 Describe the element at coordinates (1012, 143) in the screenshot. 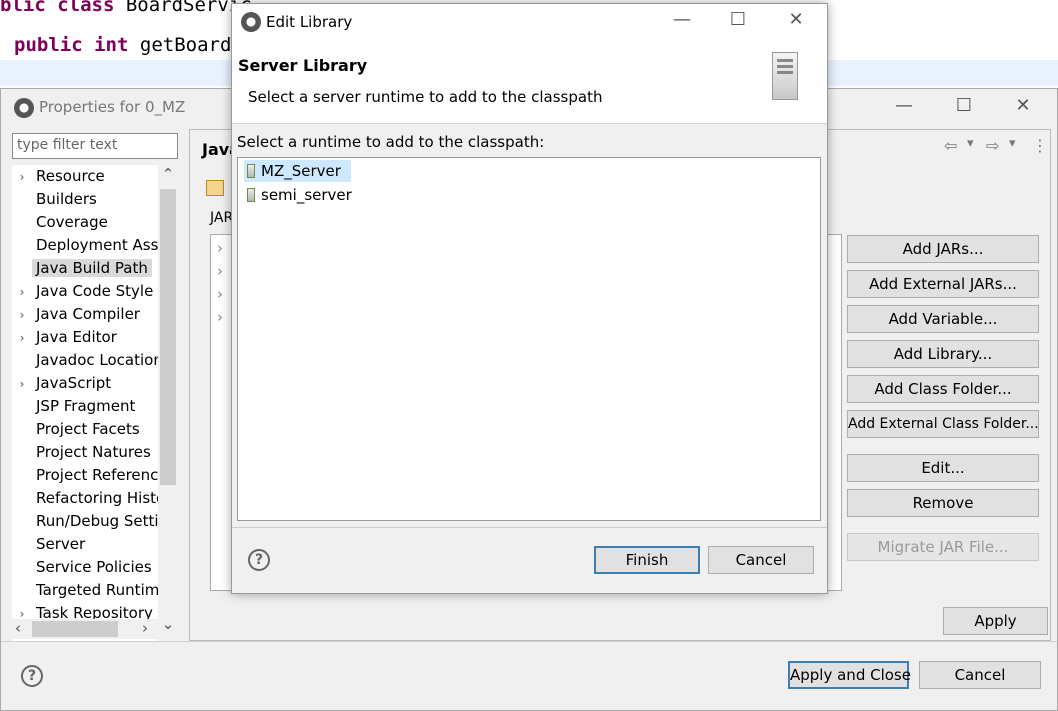

I see `forward-dropdown-icon: ▾` at that location.